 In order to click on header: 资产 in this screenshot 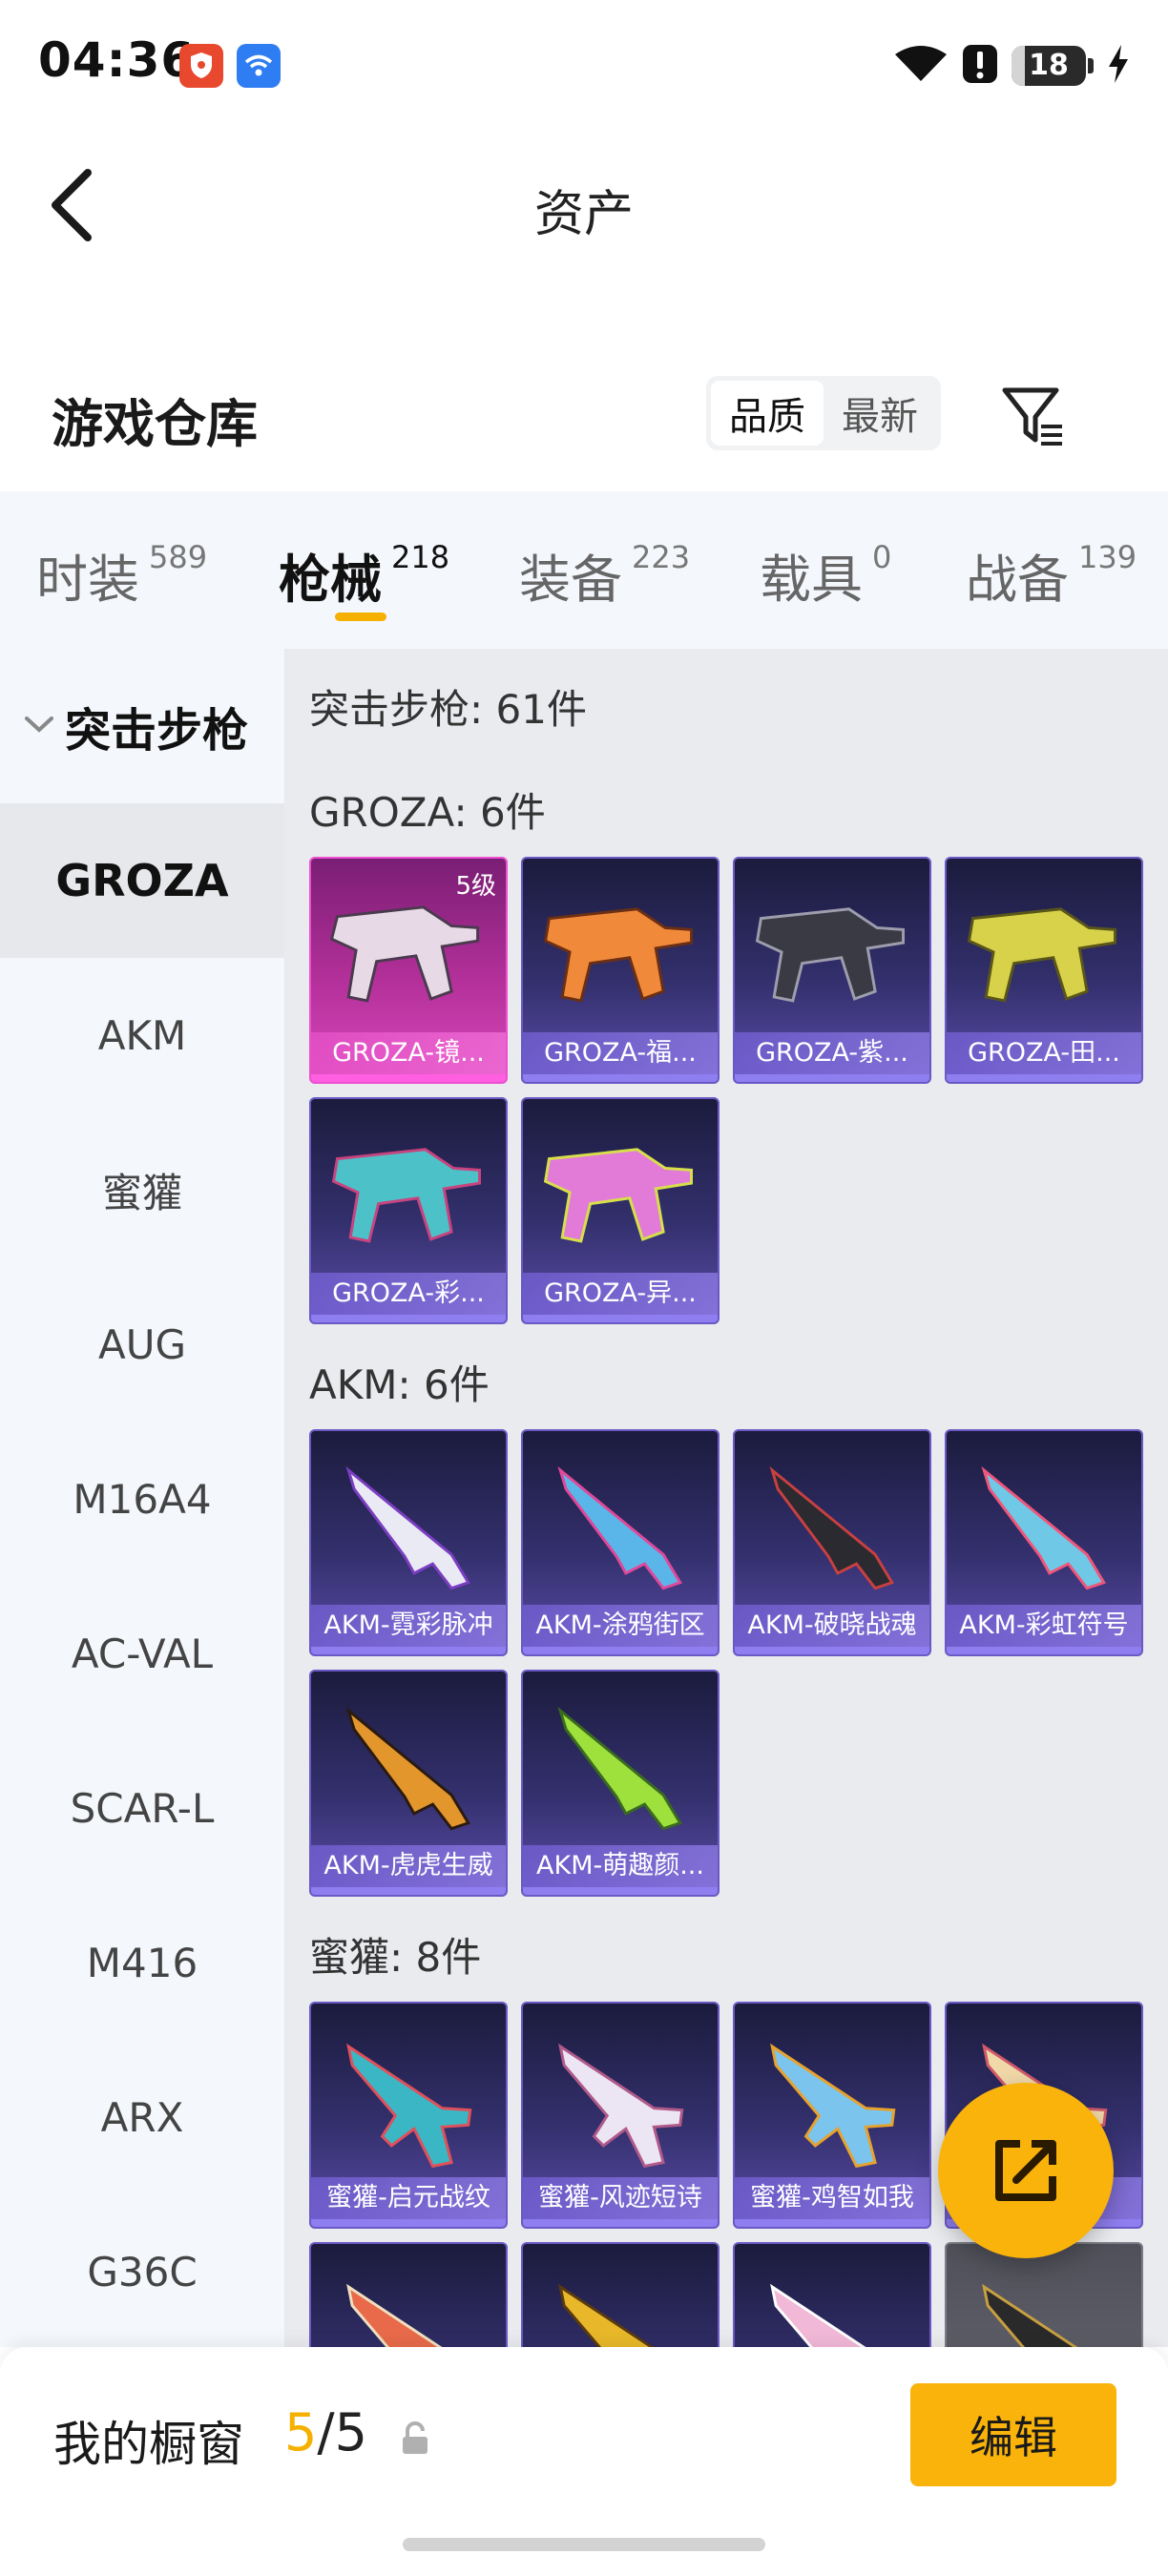, I will do `click(584, 205)`.